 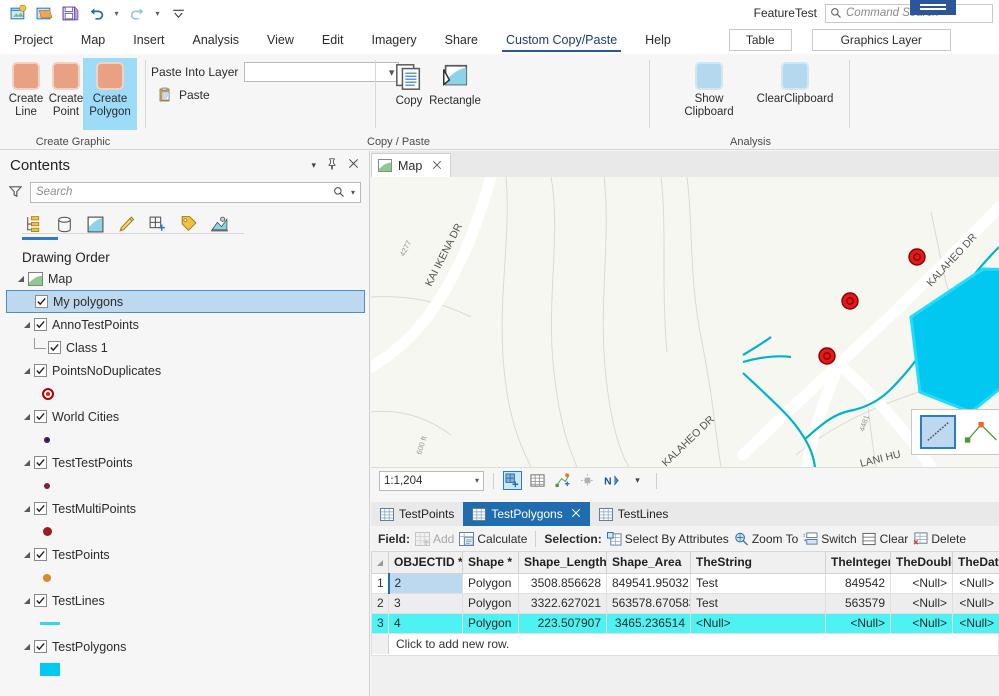 I want to click on tree-item-pointsnoduplicates: ◢ PointsNoDuplicates, so click(x=187, y=370).